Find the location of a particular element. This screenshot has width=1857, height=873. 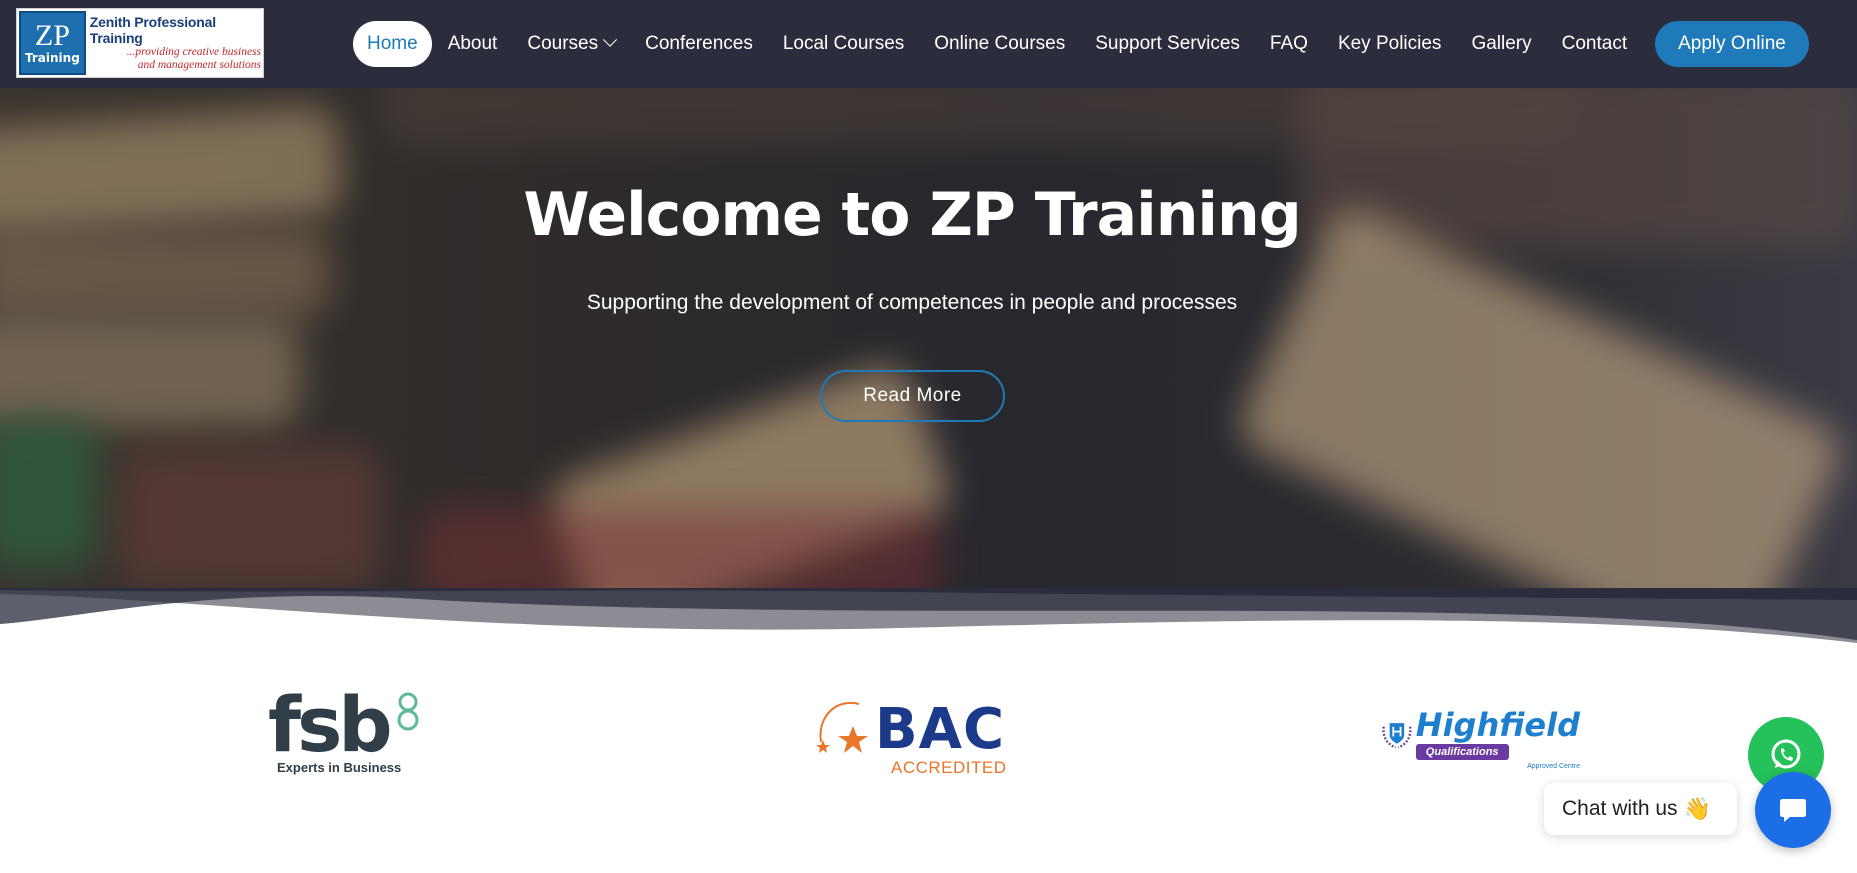

nav-item-label: Conferences is located at coordinates (699, 43).